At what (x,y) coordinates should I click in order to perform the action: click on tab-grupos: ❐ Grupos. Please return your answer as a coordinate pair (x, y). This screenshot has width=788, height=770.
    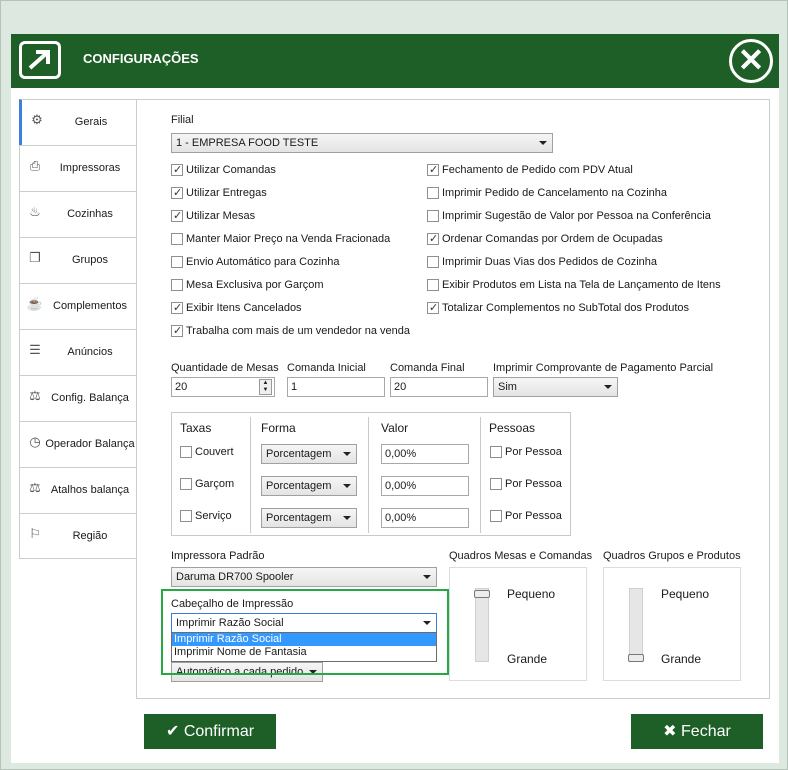
    Looking at the image, I should click on (78, 260).